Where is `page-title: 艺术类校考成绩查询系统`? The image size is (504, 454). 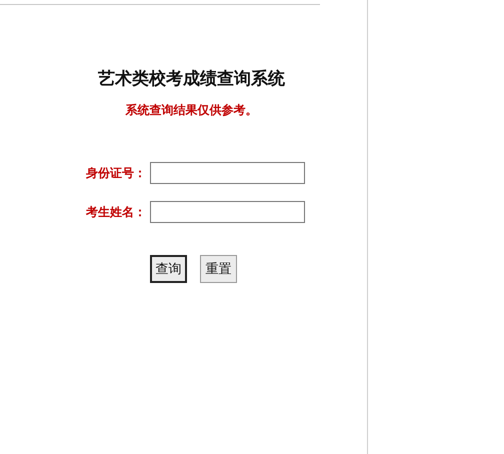 page-title: 艺术类校考成绩查询系统 is located at coordinates (191, 79).